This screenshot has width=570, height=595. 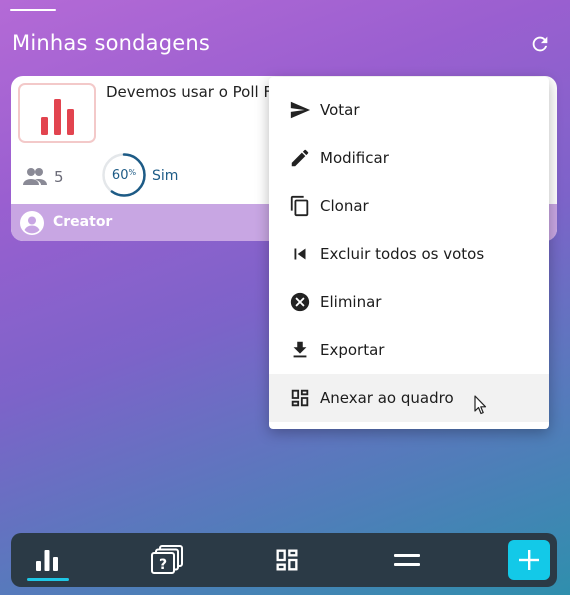 I want to click on quizzes-icon: ?, so click(x=167, y=559).